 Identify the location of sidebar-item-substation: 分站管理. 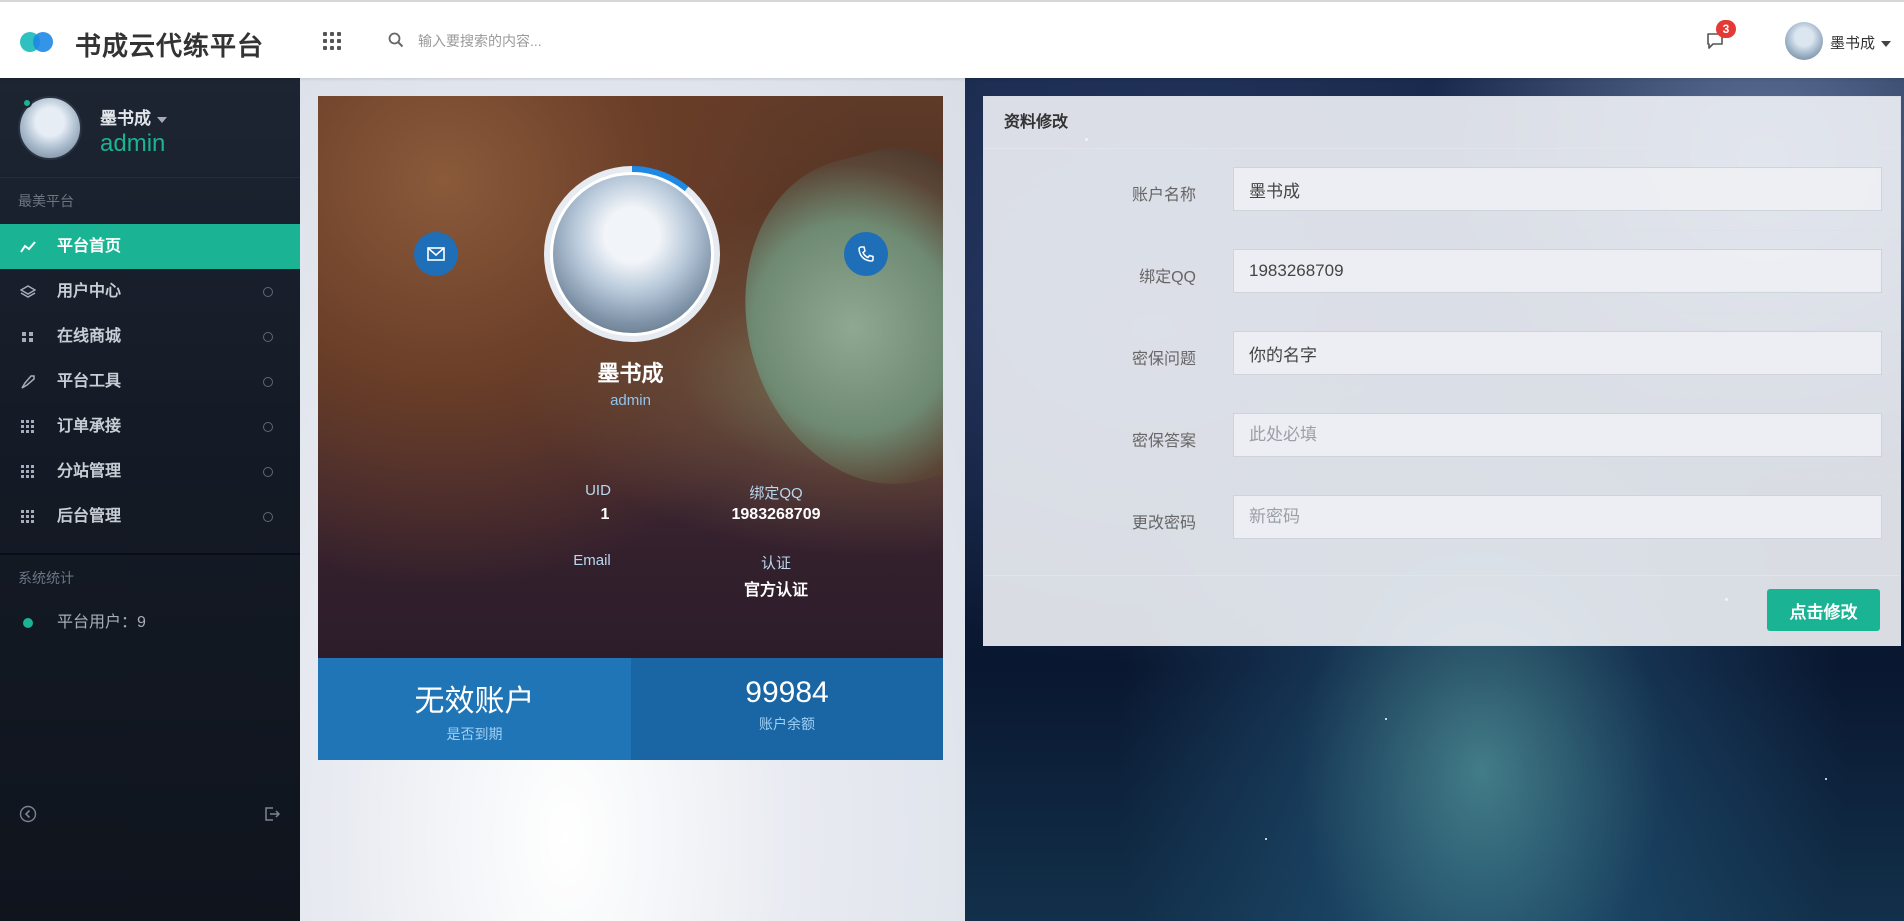
(150, 471).